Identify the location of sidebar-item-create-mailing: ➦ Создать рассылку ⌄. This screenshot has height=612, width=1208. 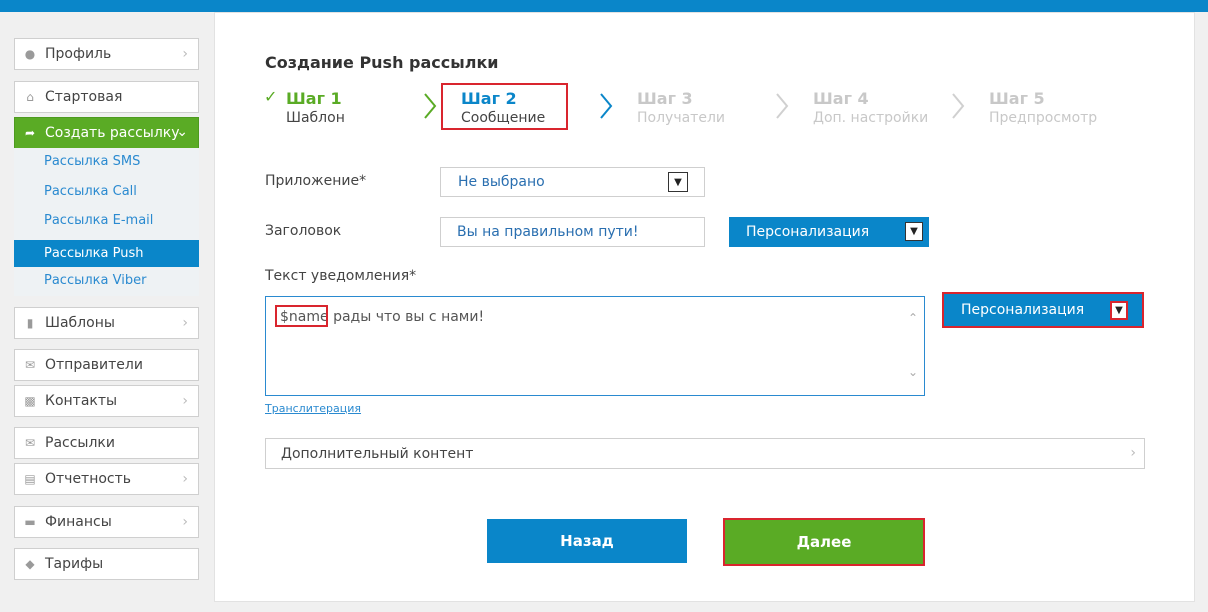
(106, 133).